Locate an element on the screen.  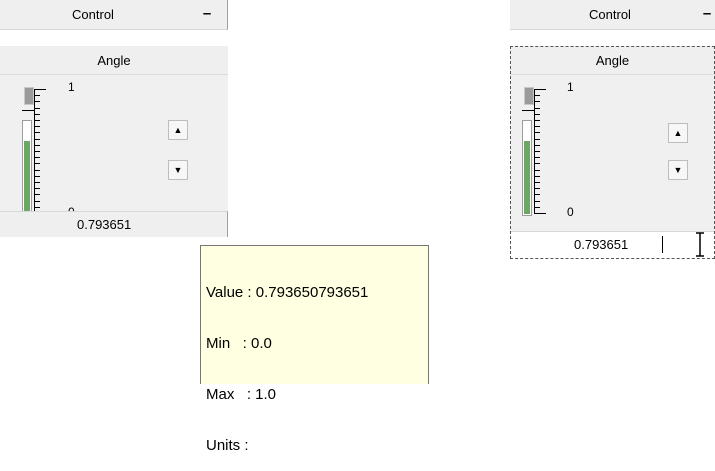
slider-knob is located at coordinates (29, 96).